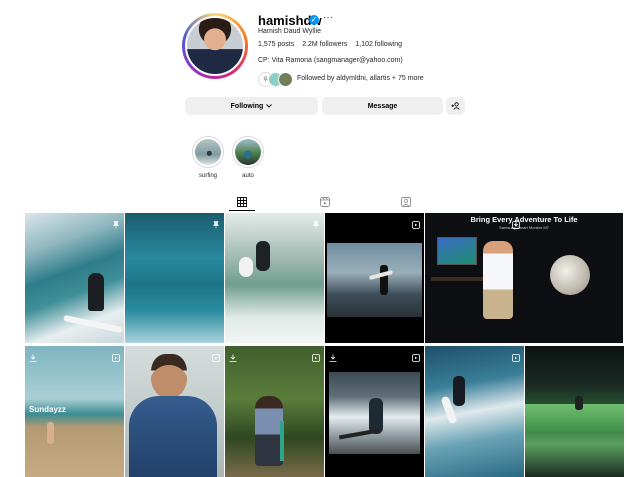 This screenshot has width=630, height=477. I want to click on post-caption: Sundayzz, so click(47, 409).